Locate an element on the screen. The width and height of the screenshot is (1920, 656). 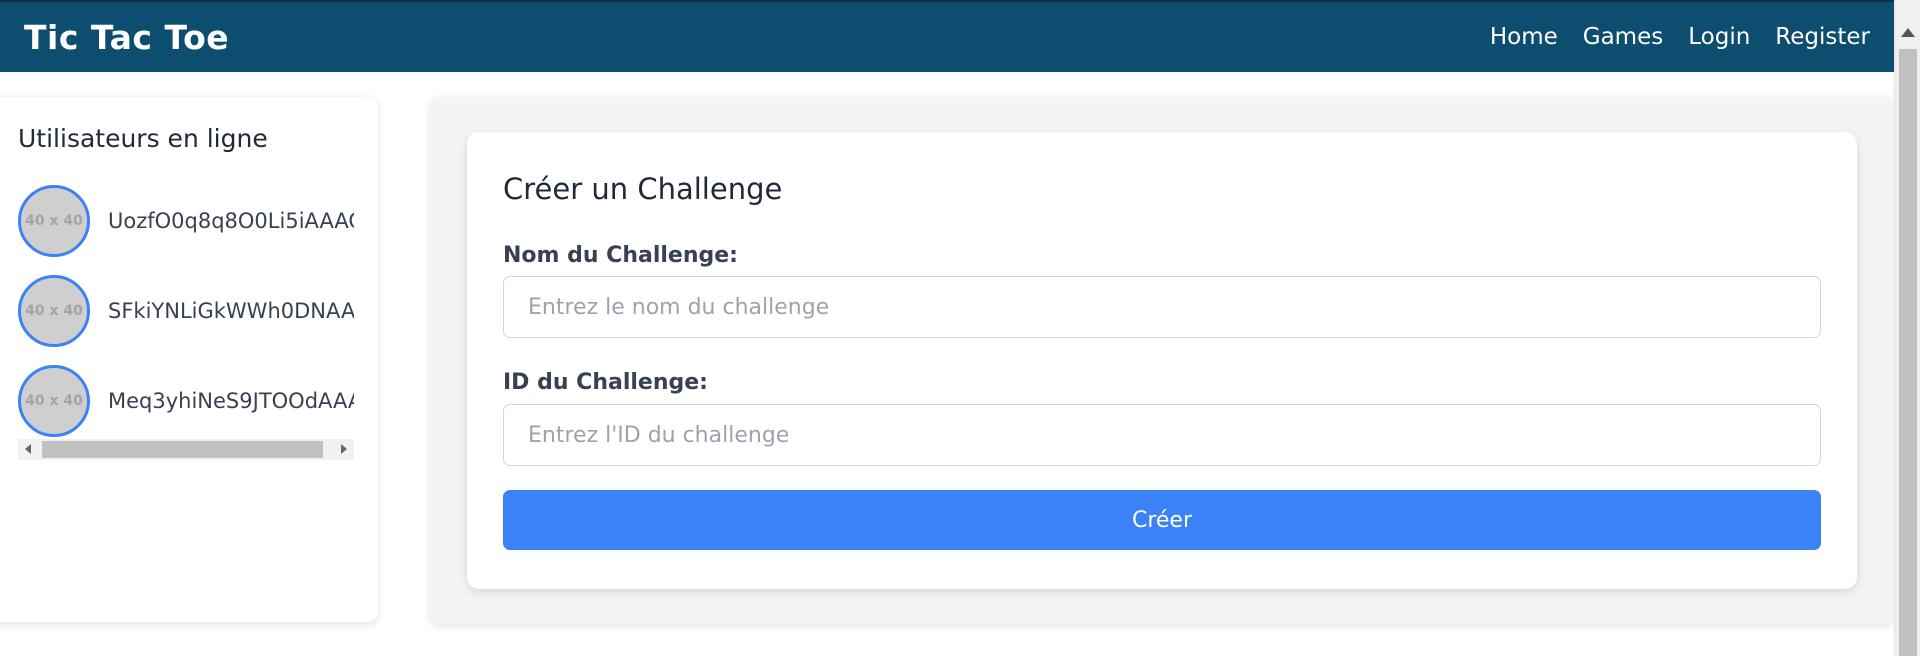
page-vertical-scrollbar is located at coordinates (1907, 328).